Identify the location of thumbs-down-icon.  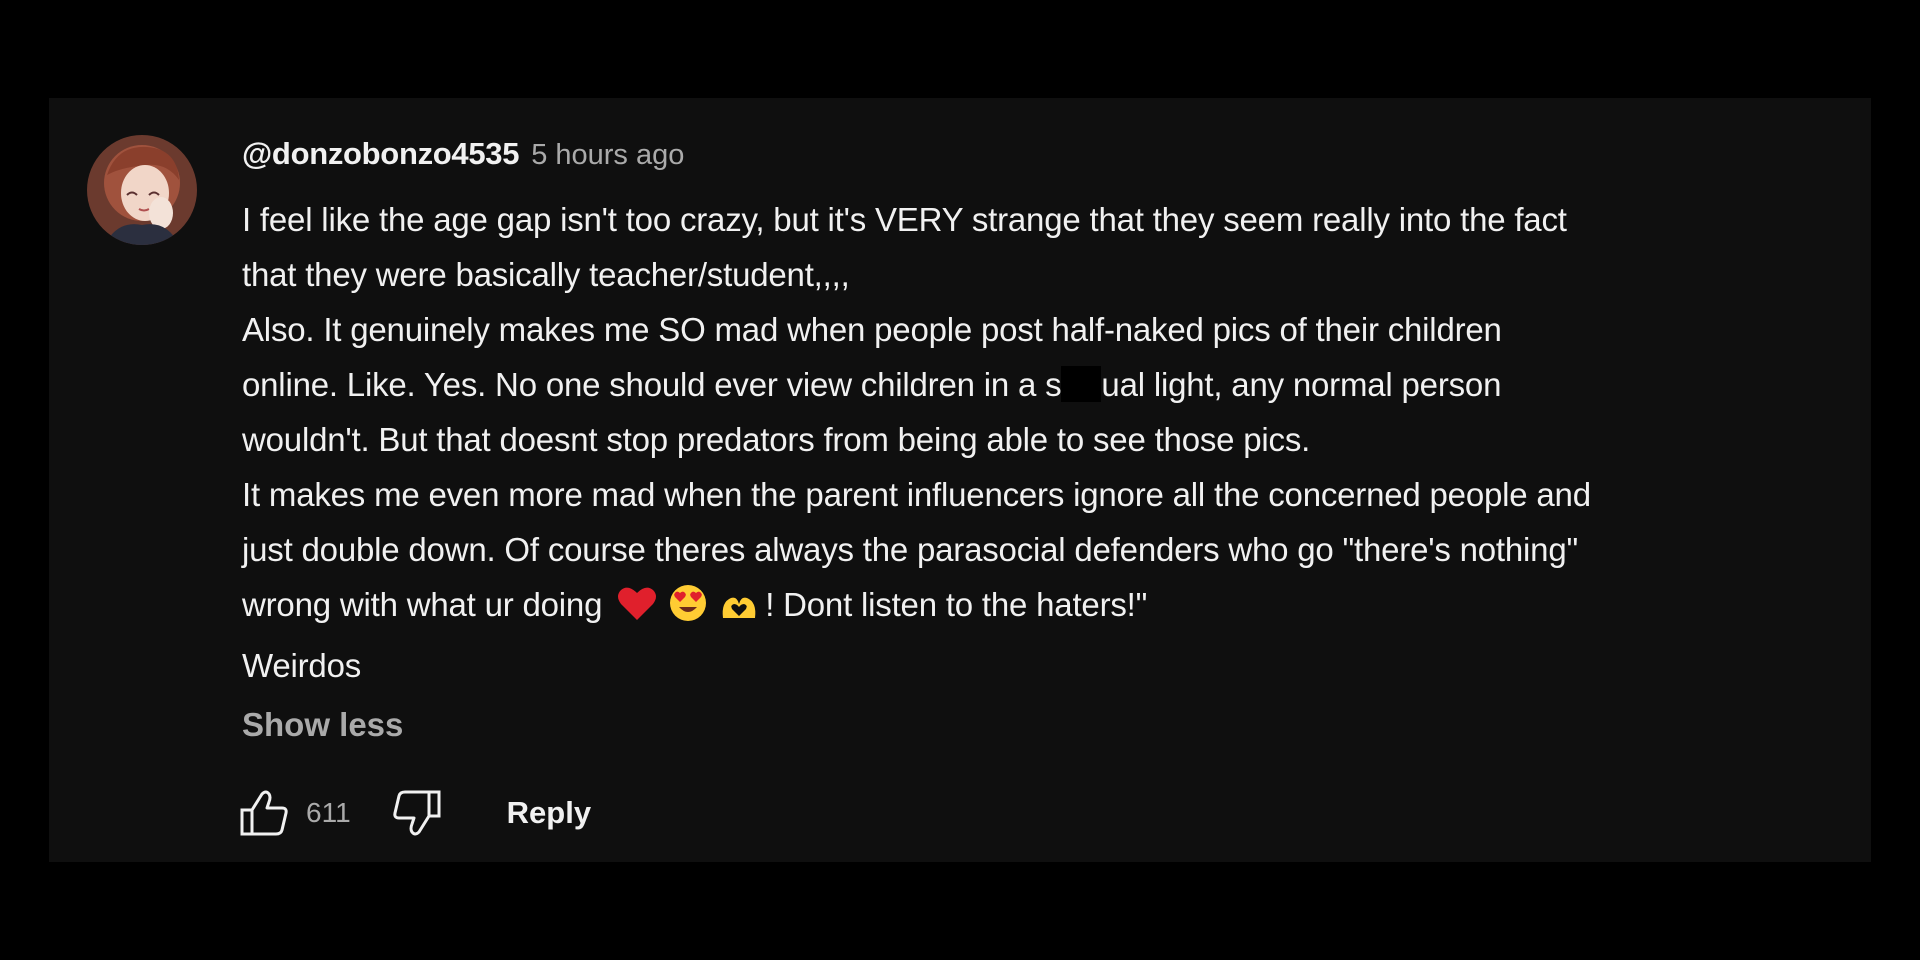
(416, 812).